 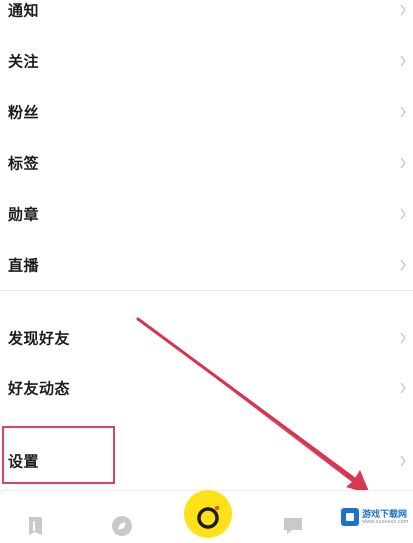 What do you see at coordinates (24, 163) in the screenshot?
I see `menu-item-label: 标签` at bounding box center [24, 163].